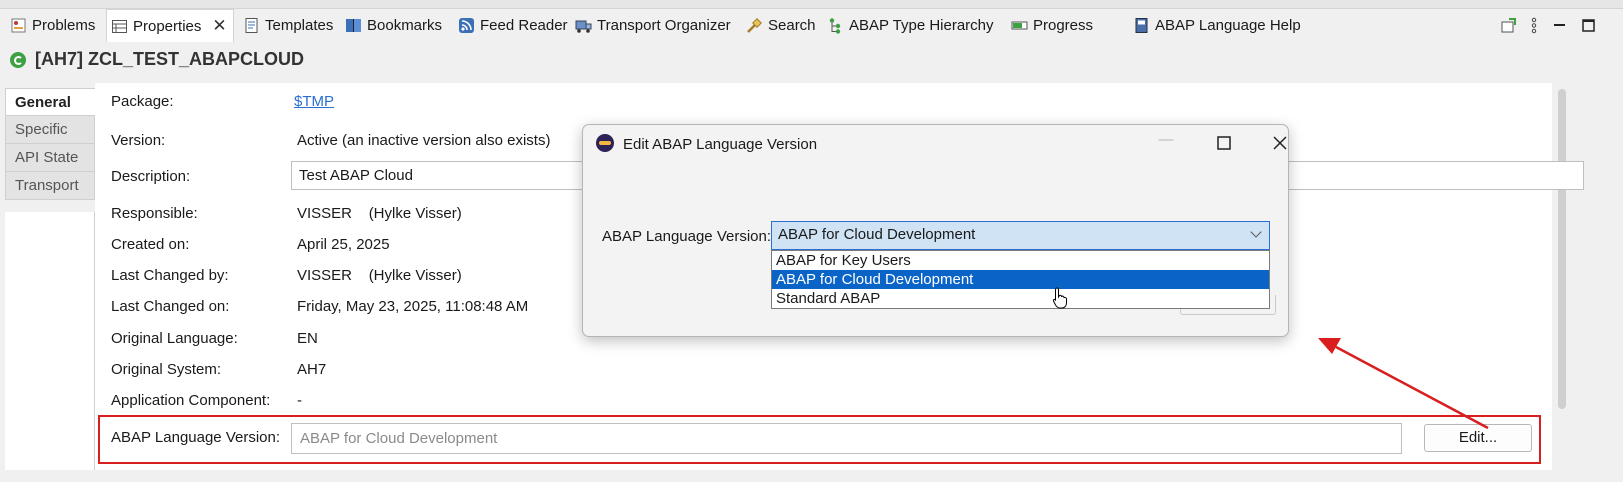 The width and height of the screenshot is (1623, 482). Describe the element at coordinates (413, 306) in the screenshot. I see `last-changed-on-value: Friday, May 23, 2025, 11:08:48 AM` at that location.